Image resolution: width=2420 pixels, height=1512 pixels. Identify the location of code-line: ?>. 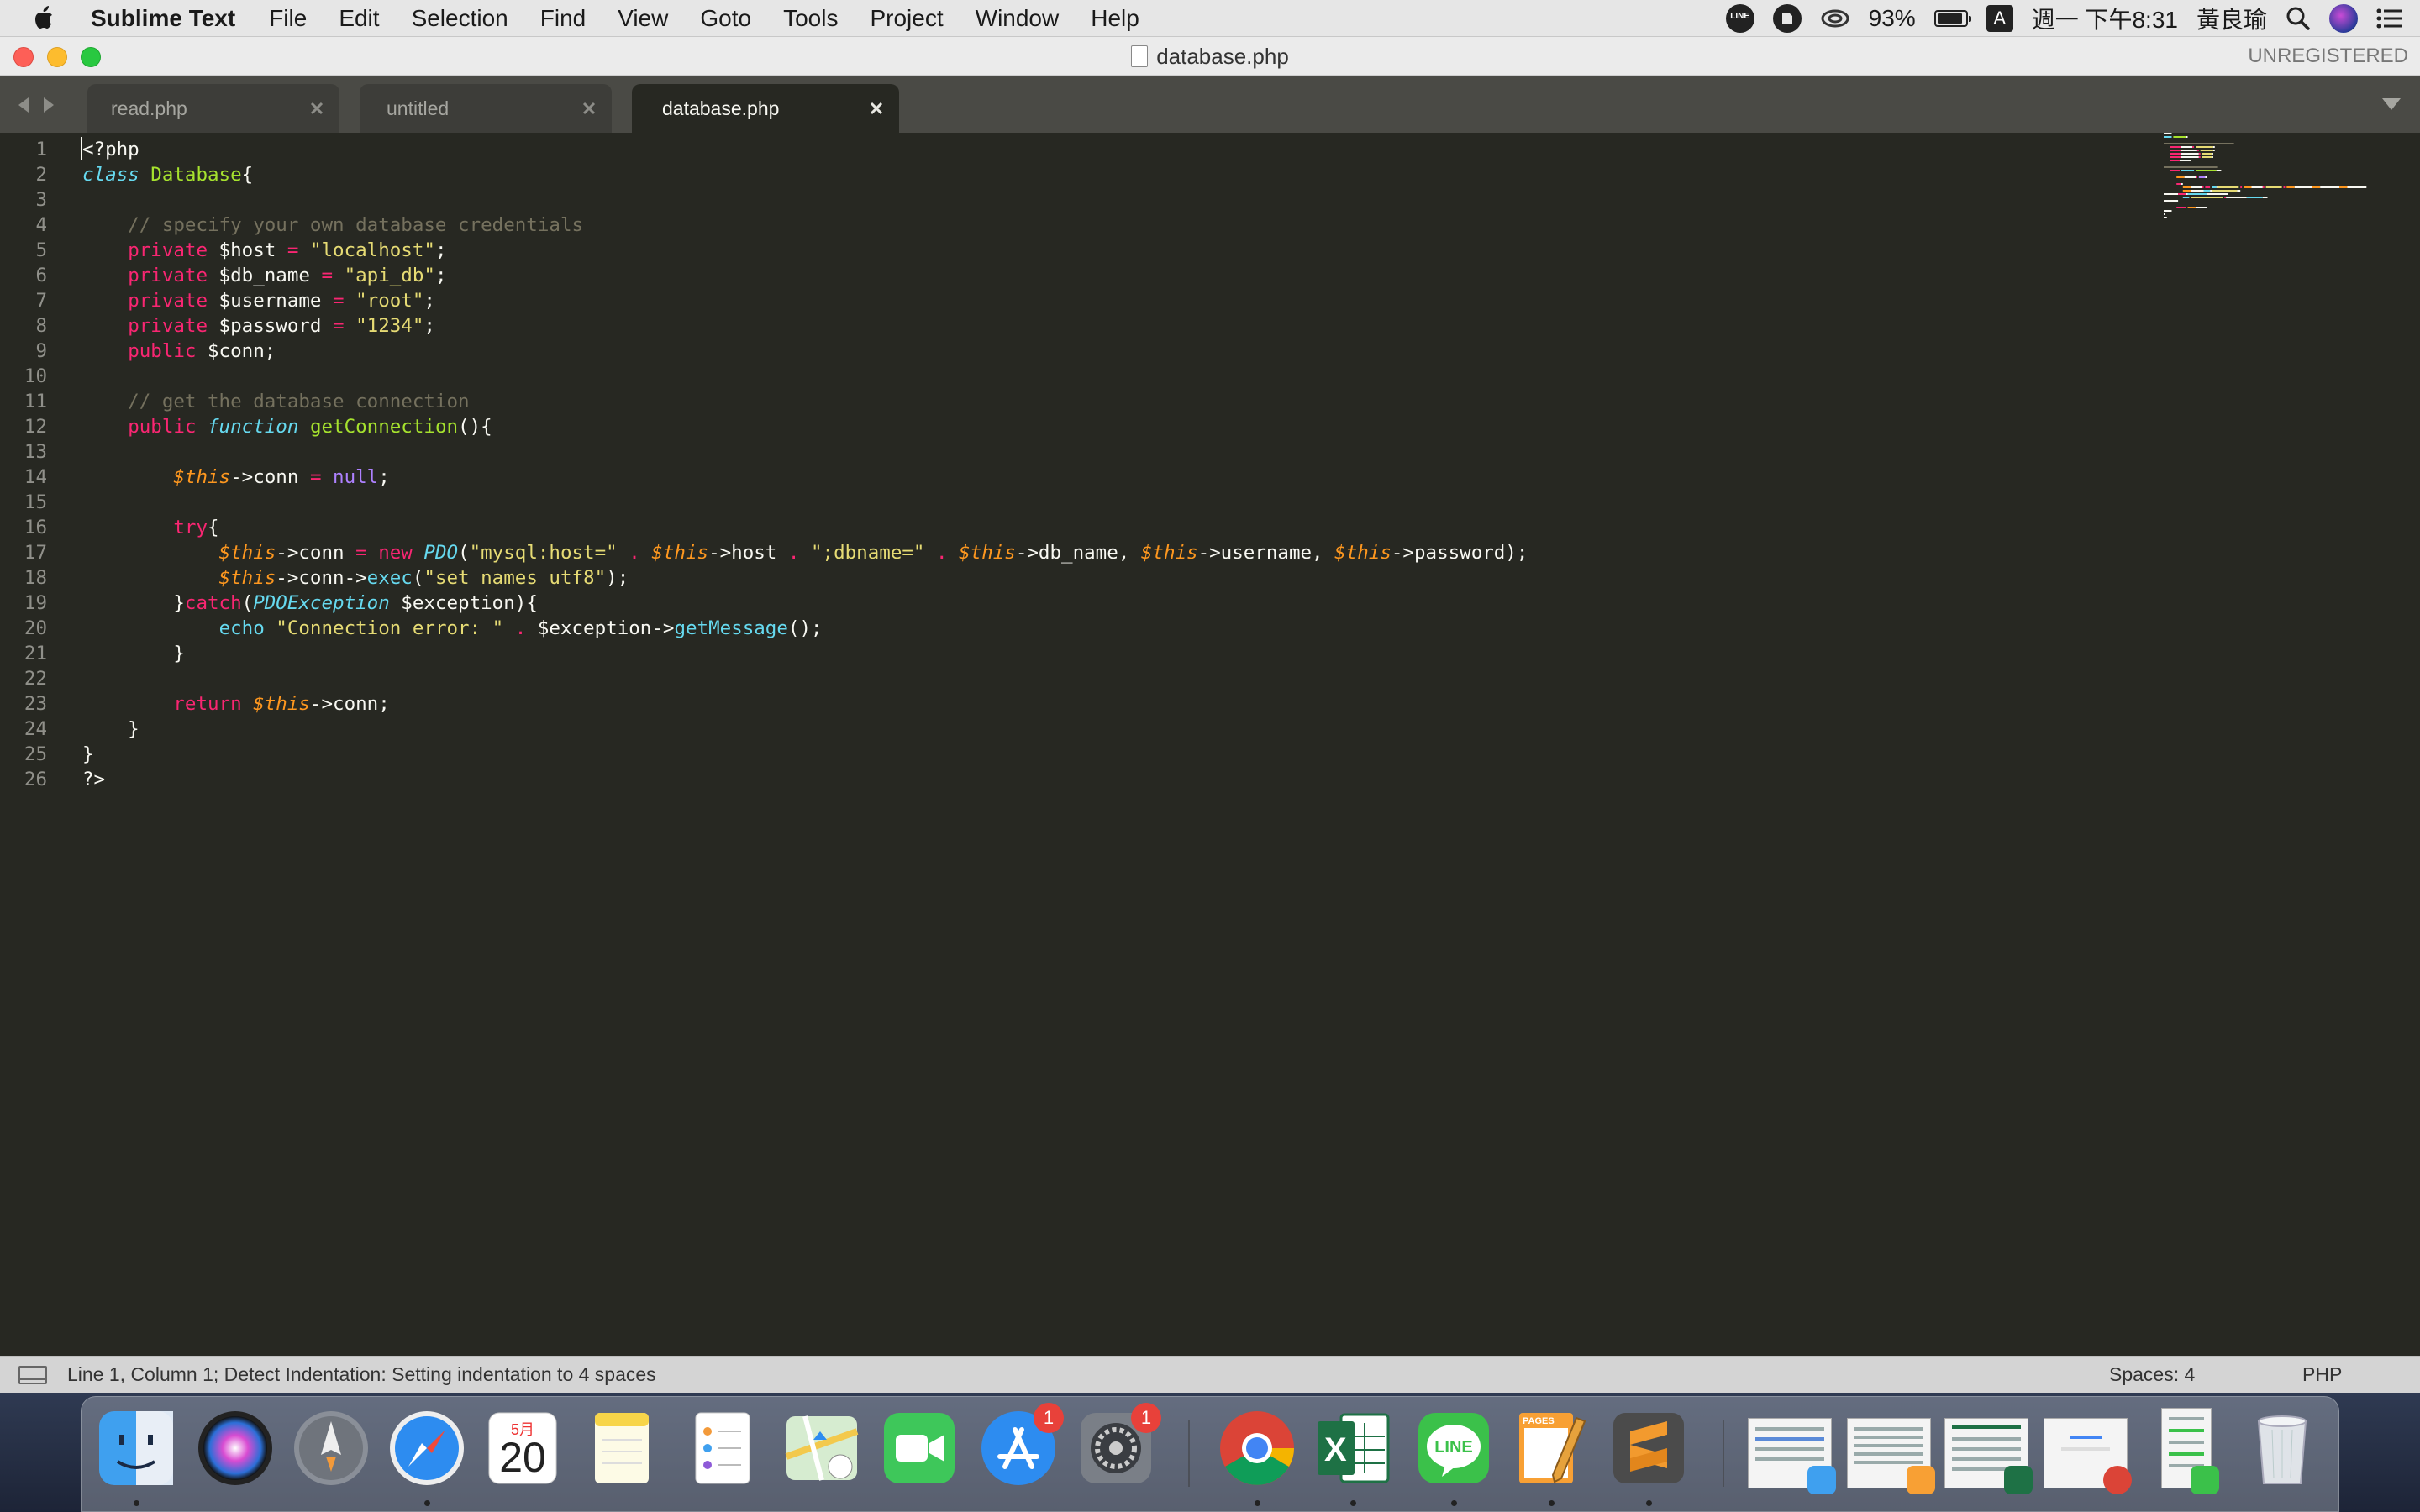
(94, 779).